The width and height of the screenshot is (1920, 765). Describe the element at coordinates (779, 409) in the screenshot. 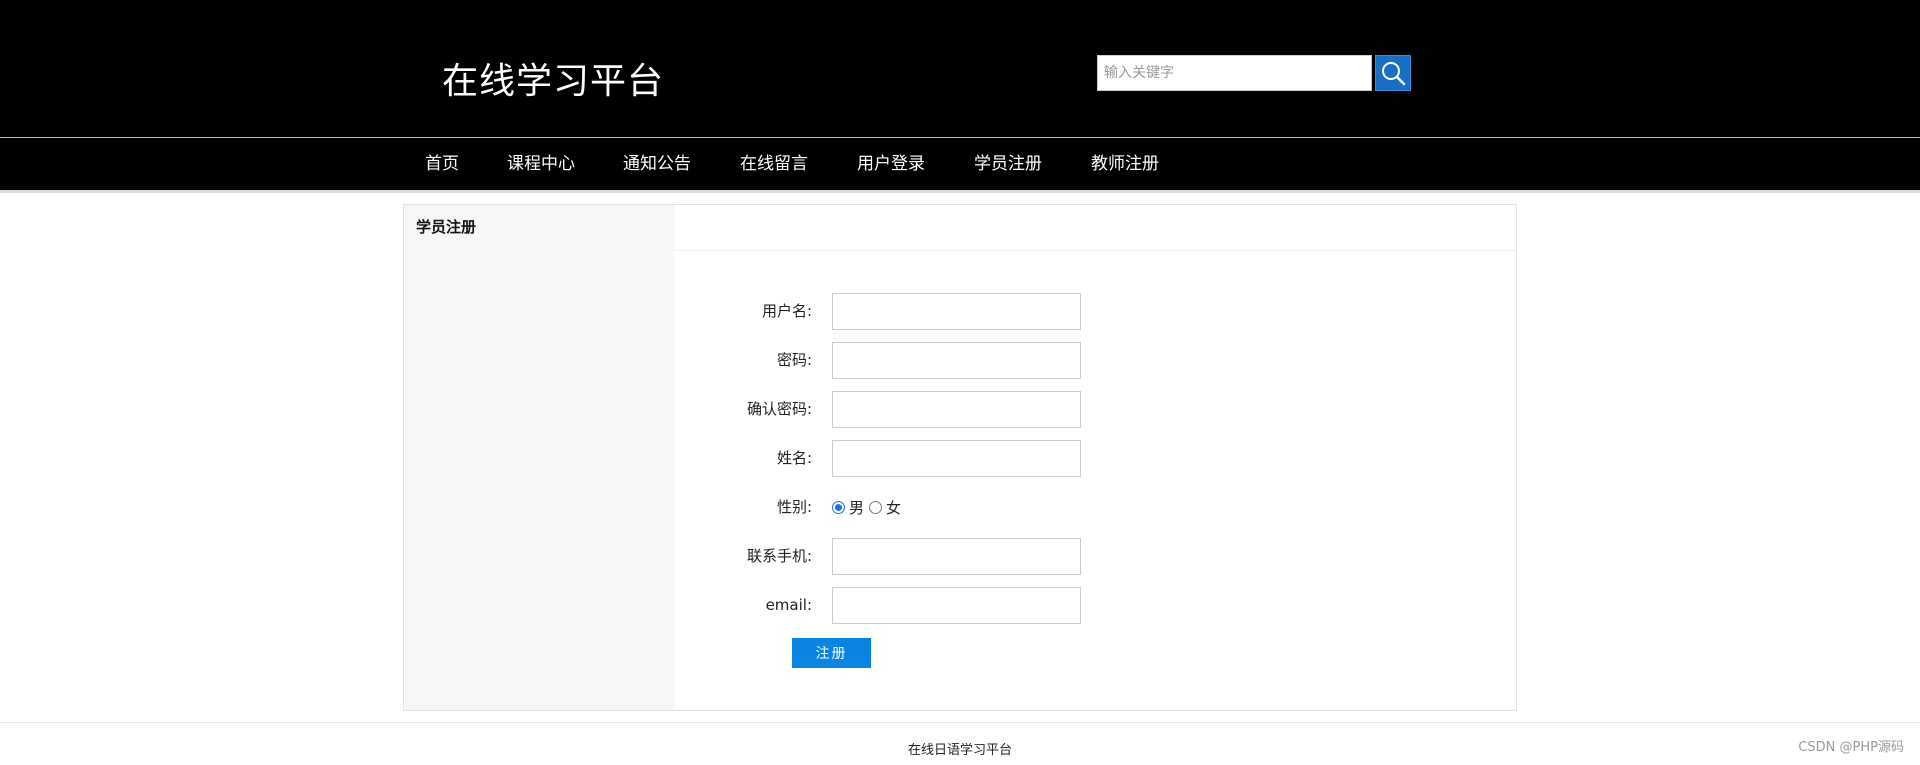

I see `confirm-password-label: 确认密码:` at that location.